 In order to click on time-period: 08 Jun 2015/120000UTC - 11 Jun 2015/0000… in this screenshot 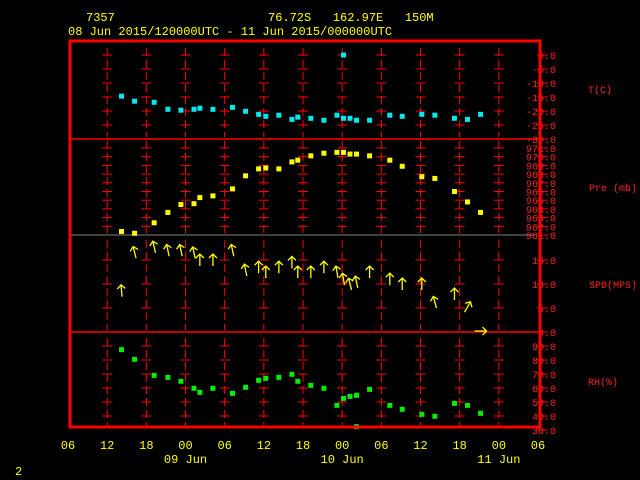, I will do `click(230, 32)`.